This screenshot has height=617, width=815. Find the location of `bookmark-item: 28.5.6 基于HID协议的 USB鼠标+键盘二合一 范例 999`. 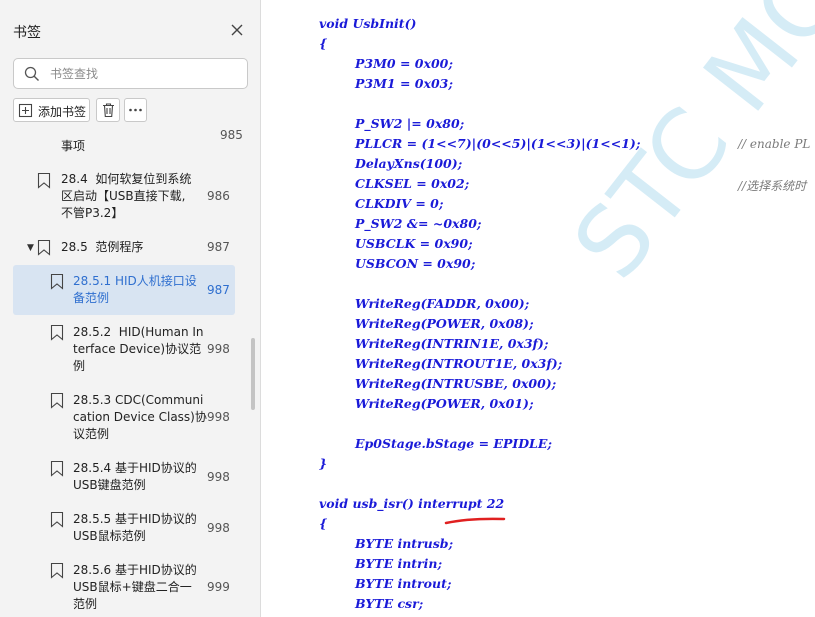

bookmark-item: 28.5.6 基于HID协议的 USB鼠标+键盘二合一 范例 999 is located at coordinates (124, 587).